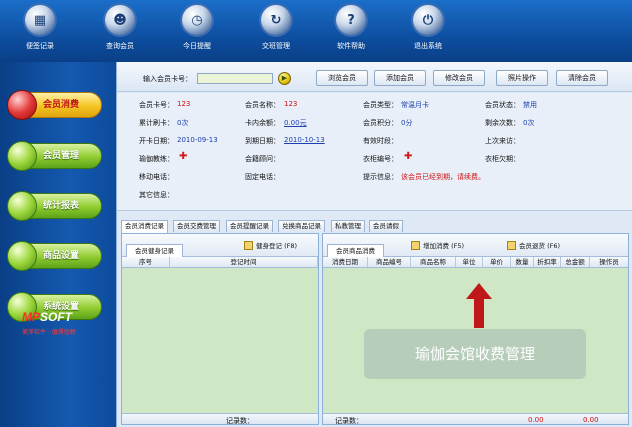 The height and width of the screenshot is (427, 632). What do you see at coordinates (61, 156) in the screenshot?
I see `nav-member-manage-label: 会员管理` at bounding box center [61, 156].